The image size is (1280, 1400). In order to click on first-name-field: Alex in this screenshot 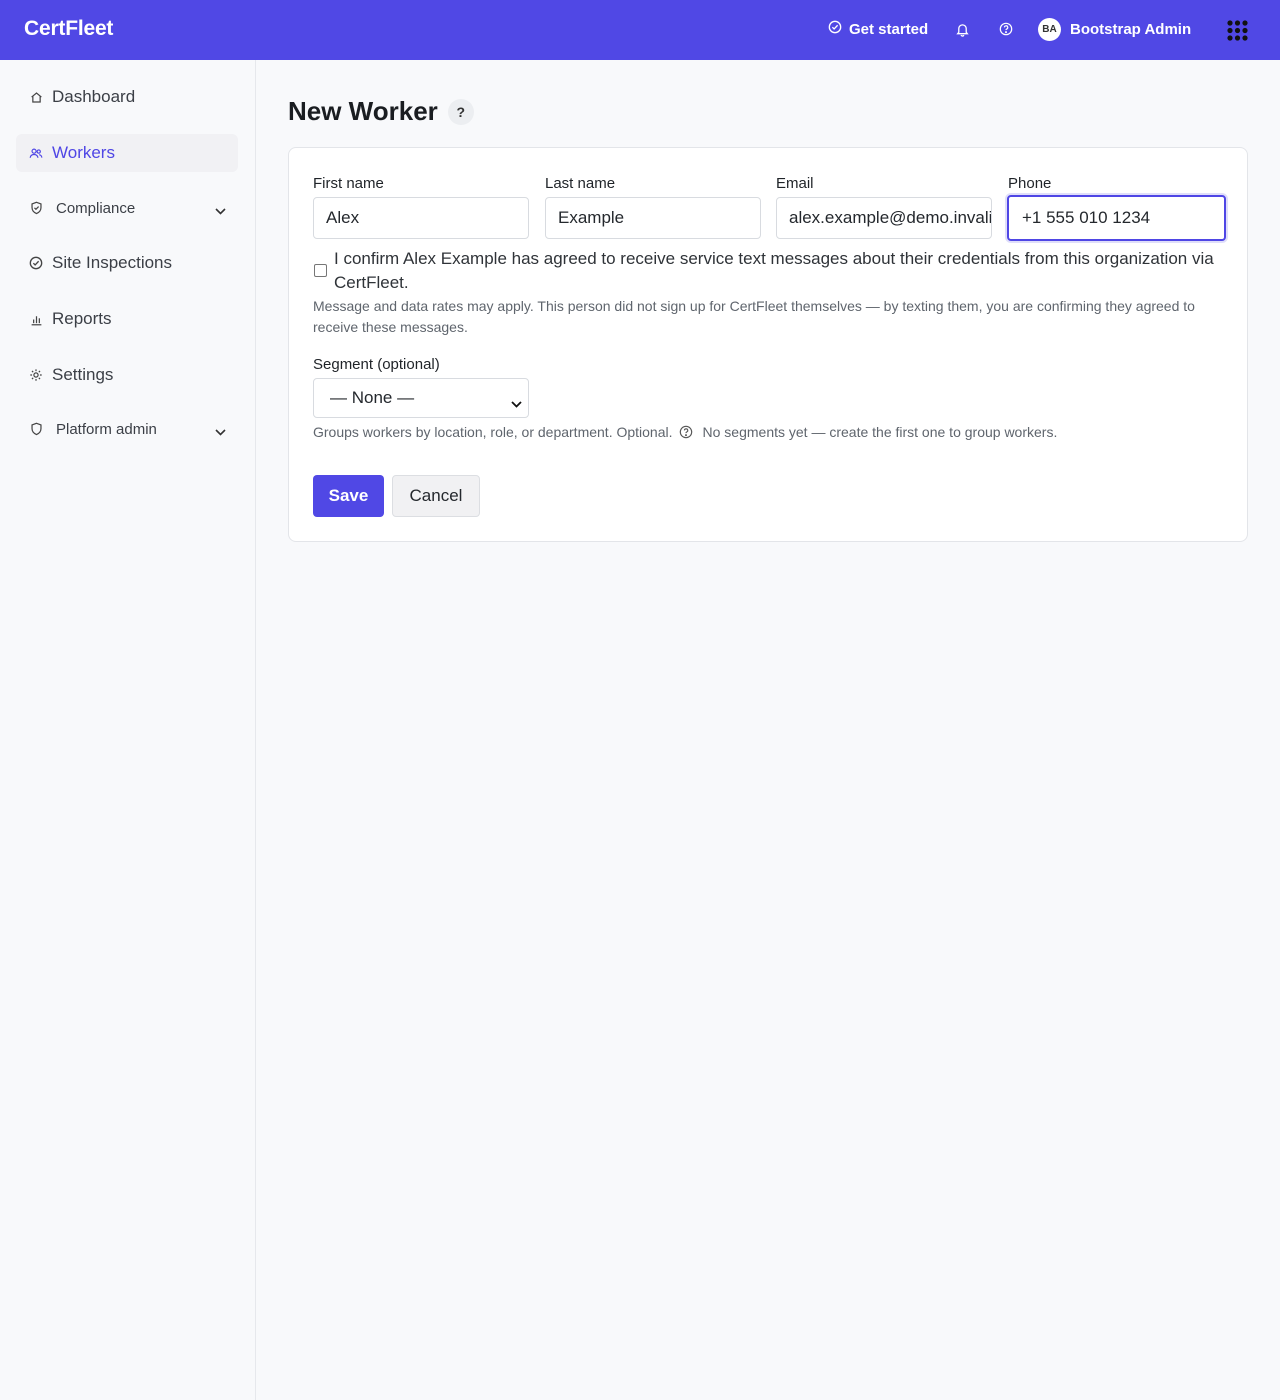, I will do `click(421, 218)`.